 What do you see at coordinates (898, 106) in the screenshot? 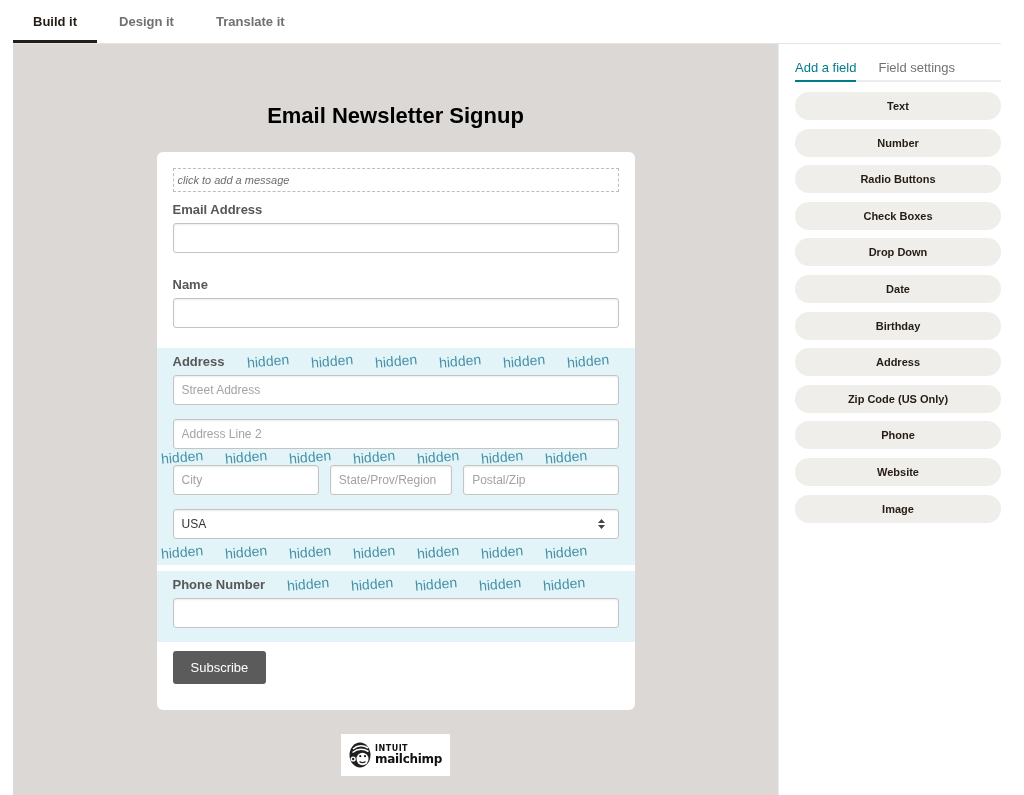
I see `add-field-button: Text` at bounding box center [898, 106].